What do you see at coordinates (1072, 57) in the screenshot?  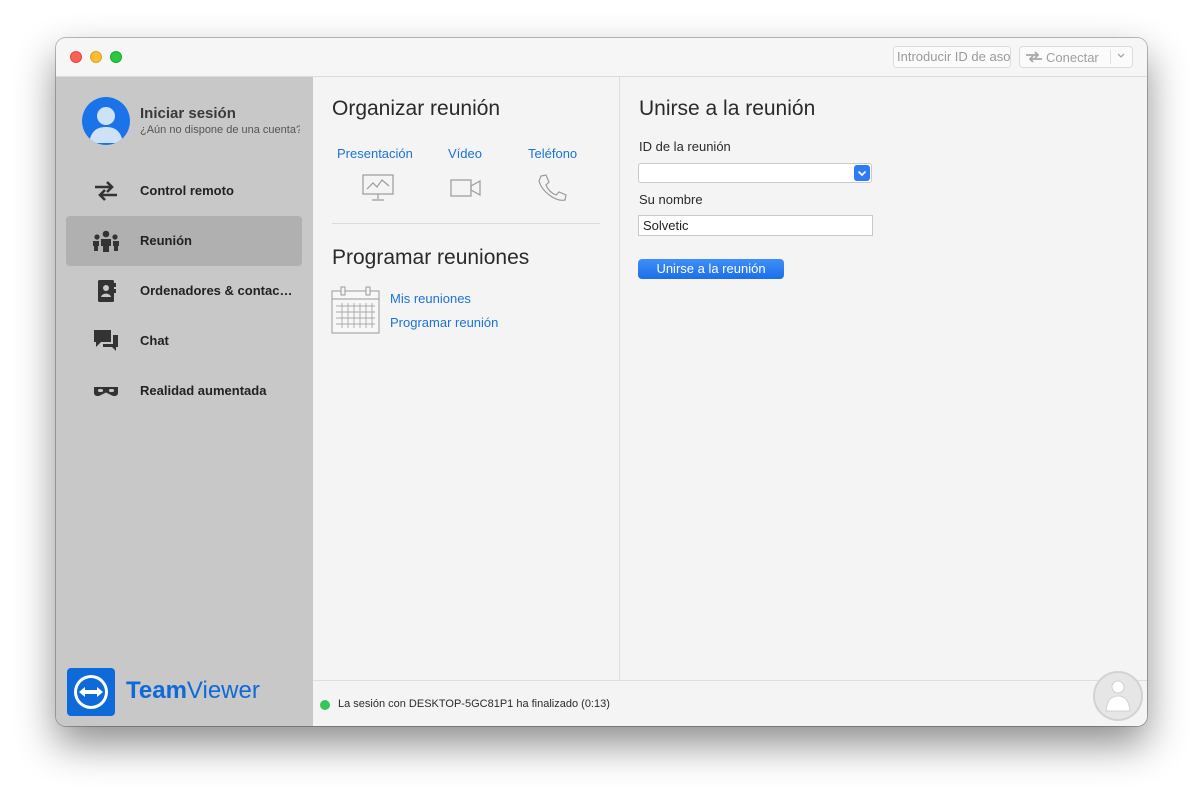 I see `connect-label: Conectar` at bounding box center [1072, 57].